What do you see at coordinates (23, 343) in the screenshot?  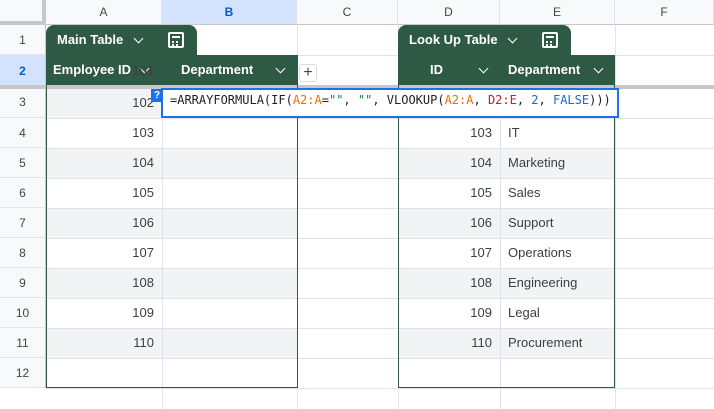 I see `row-header-11: 11` at bounding box center [23, 343].